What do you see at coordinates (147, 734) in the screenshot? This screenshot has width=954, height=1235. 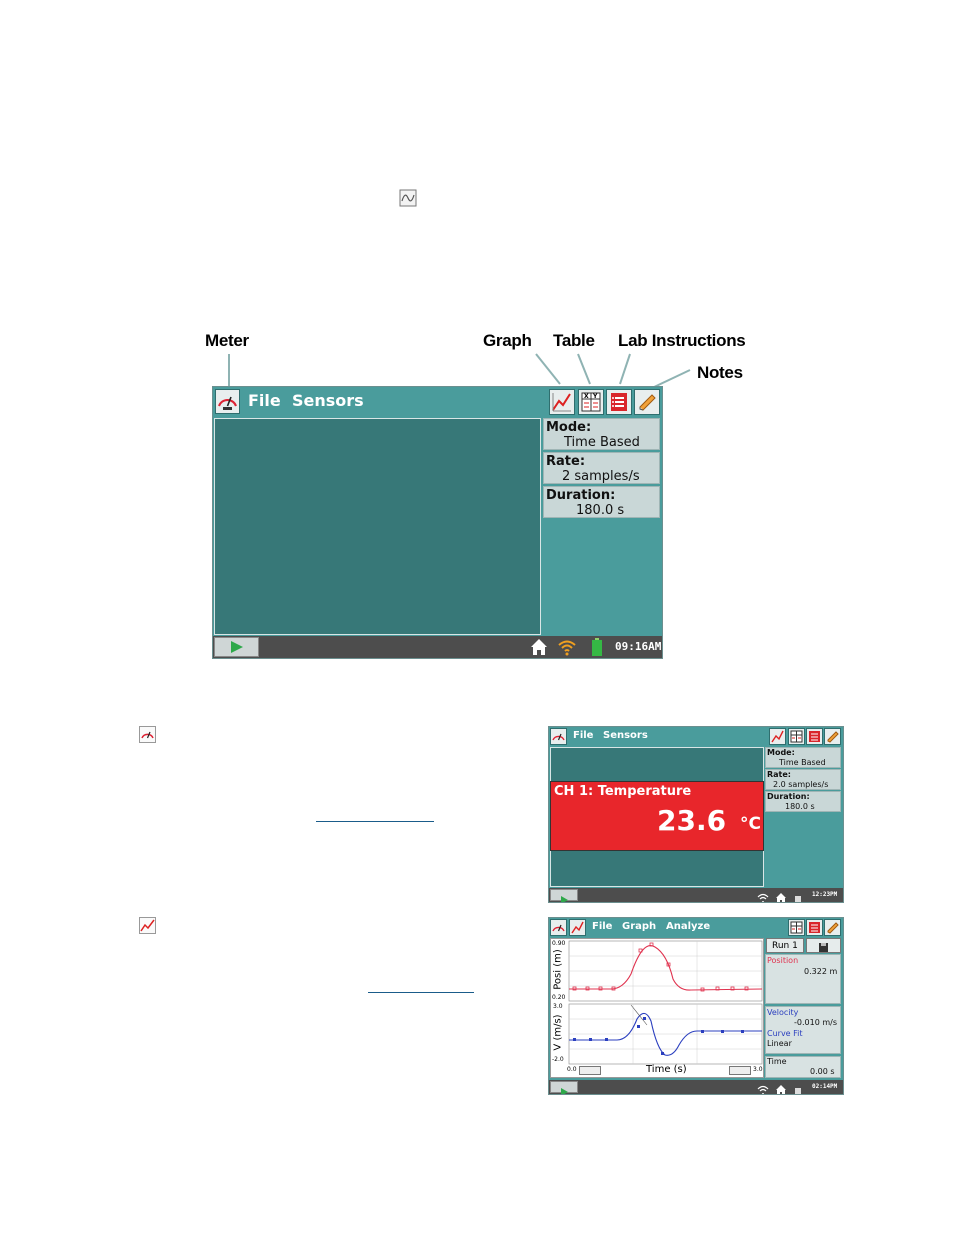 I see `meter-inline-icon` at bounding box center [147, 734].